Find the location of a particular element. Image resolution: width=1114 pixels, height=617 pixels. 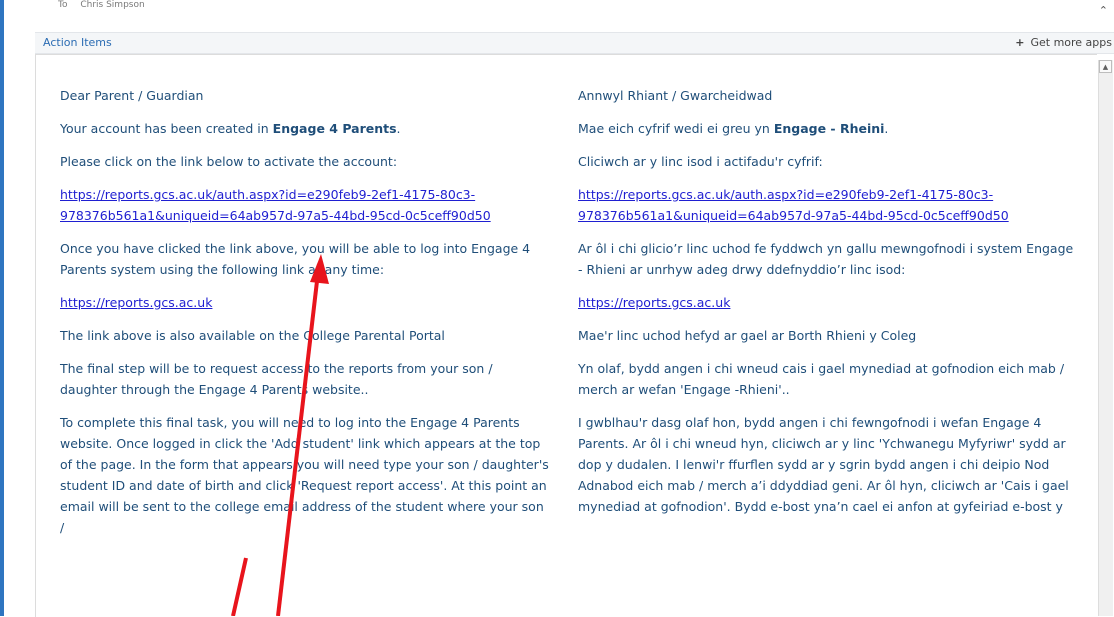

created-cy-period: . is located at coordinates (886, 128).